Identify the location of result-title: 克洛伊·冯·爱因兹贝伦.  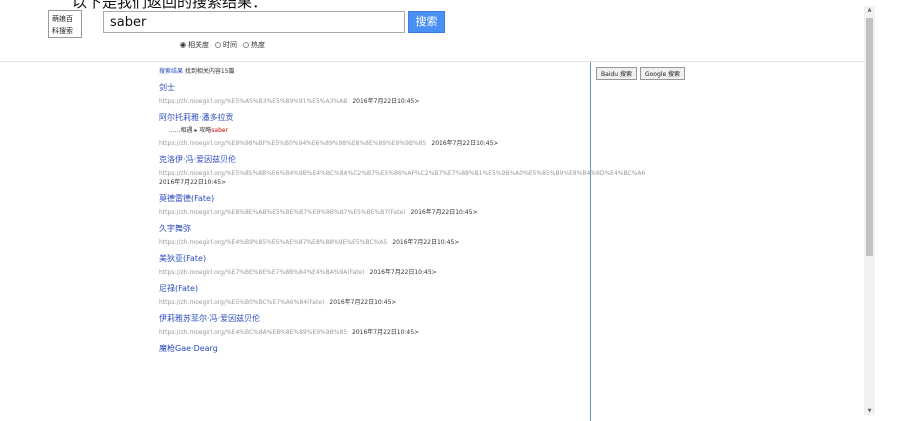
(538, 159).